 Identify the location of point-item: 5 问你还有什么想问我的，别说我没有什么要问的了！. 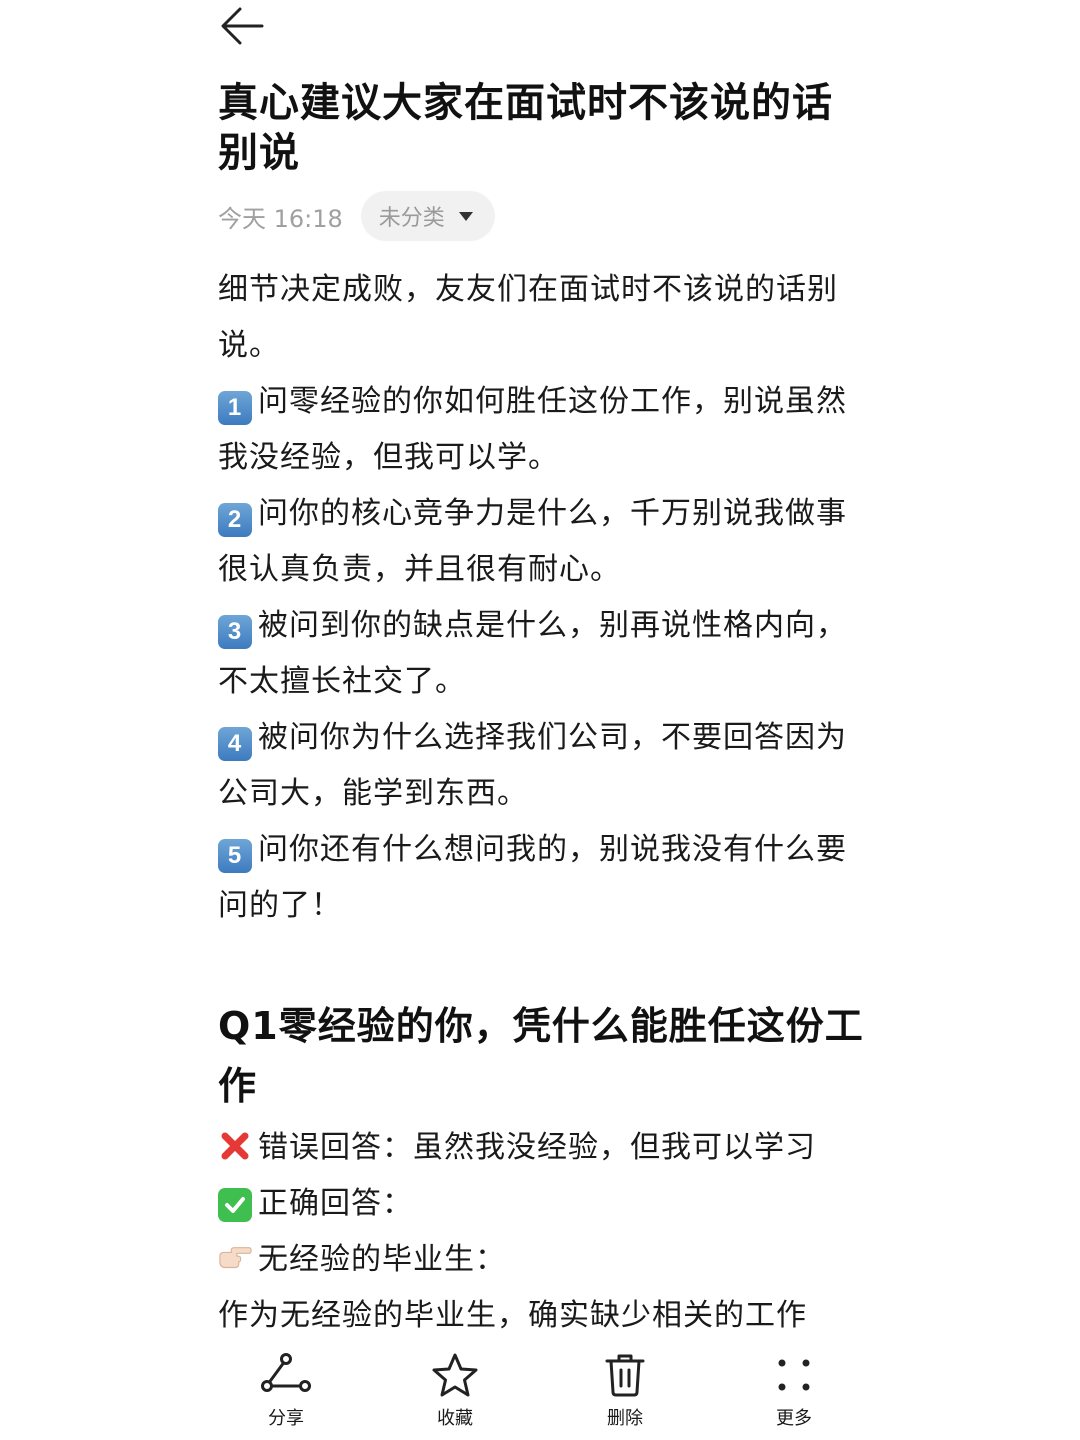
(543, 878).